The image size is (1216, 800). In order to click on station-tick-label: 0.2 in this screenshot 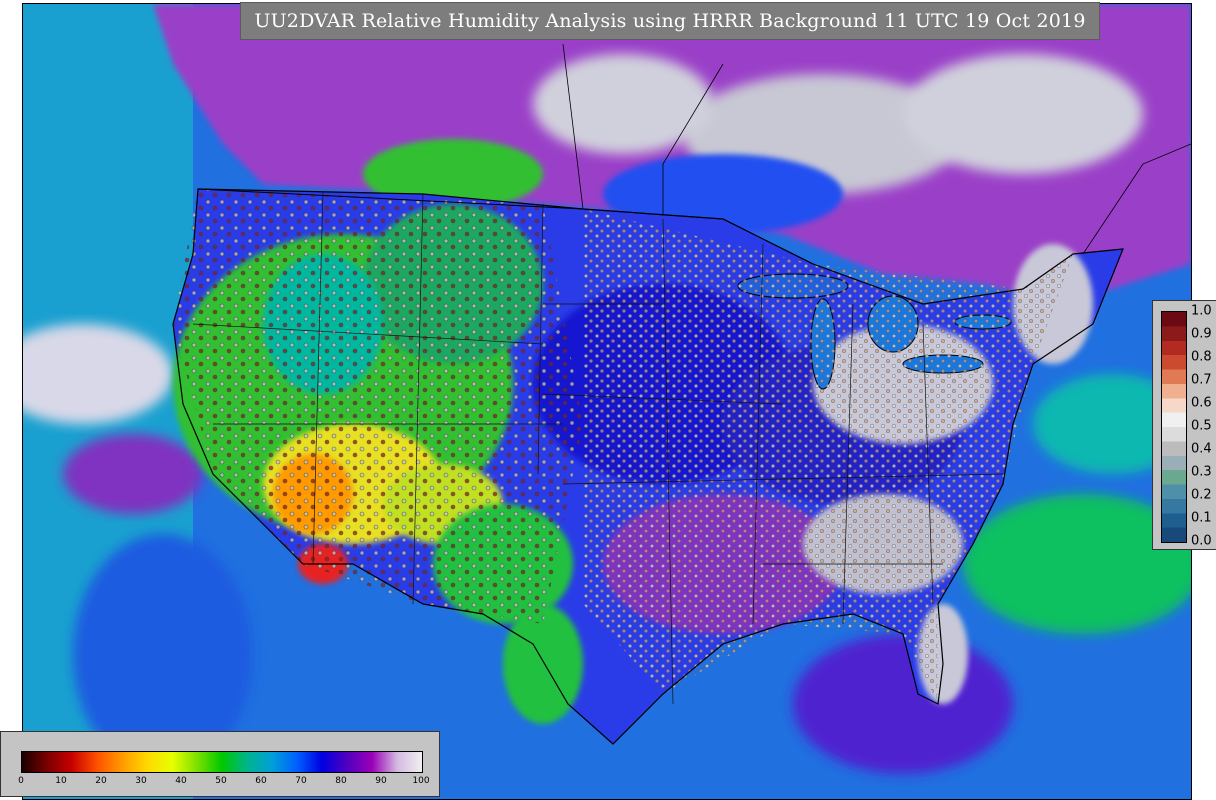, I will do `click(1201, 495)`.